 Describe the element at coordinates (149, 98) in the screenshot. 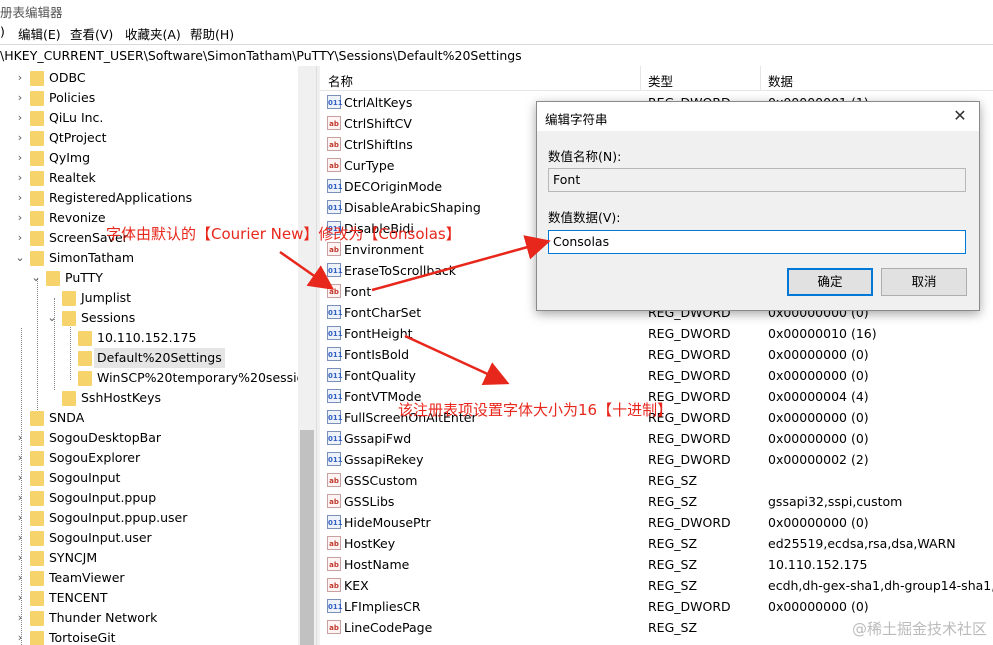

I see `tree-item: › Policies` at that location.